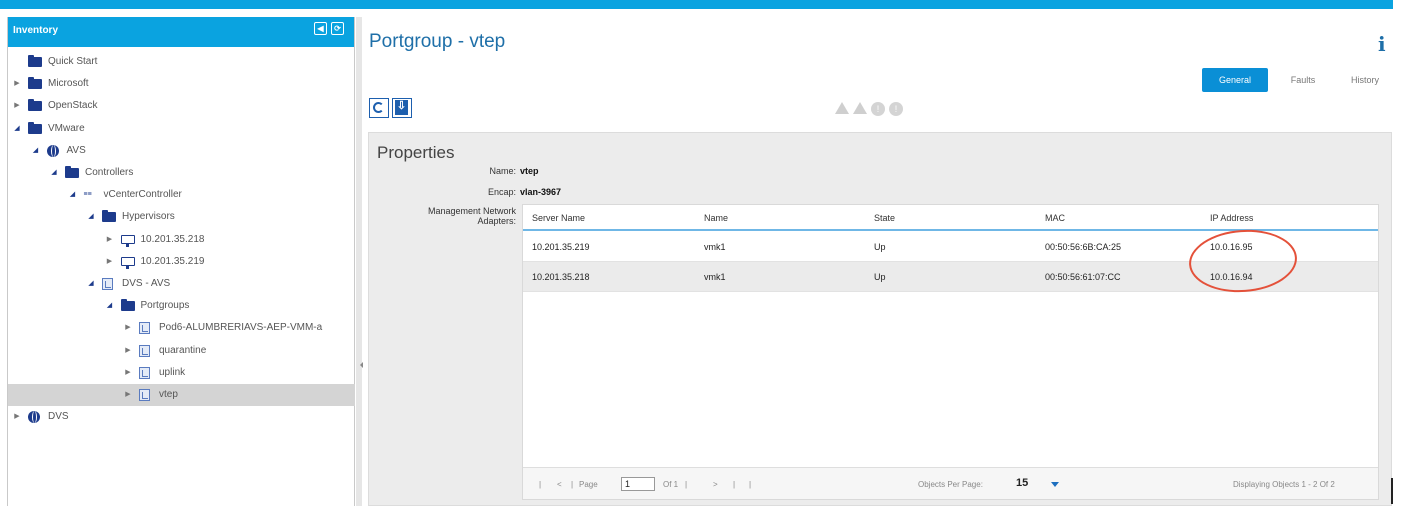  Describe the element at coordinates (181, 62) in the screenshot. I see `tree-item: Quick Start` at that location.